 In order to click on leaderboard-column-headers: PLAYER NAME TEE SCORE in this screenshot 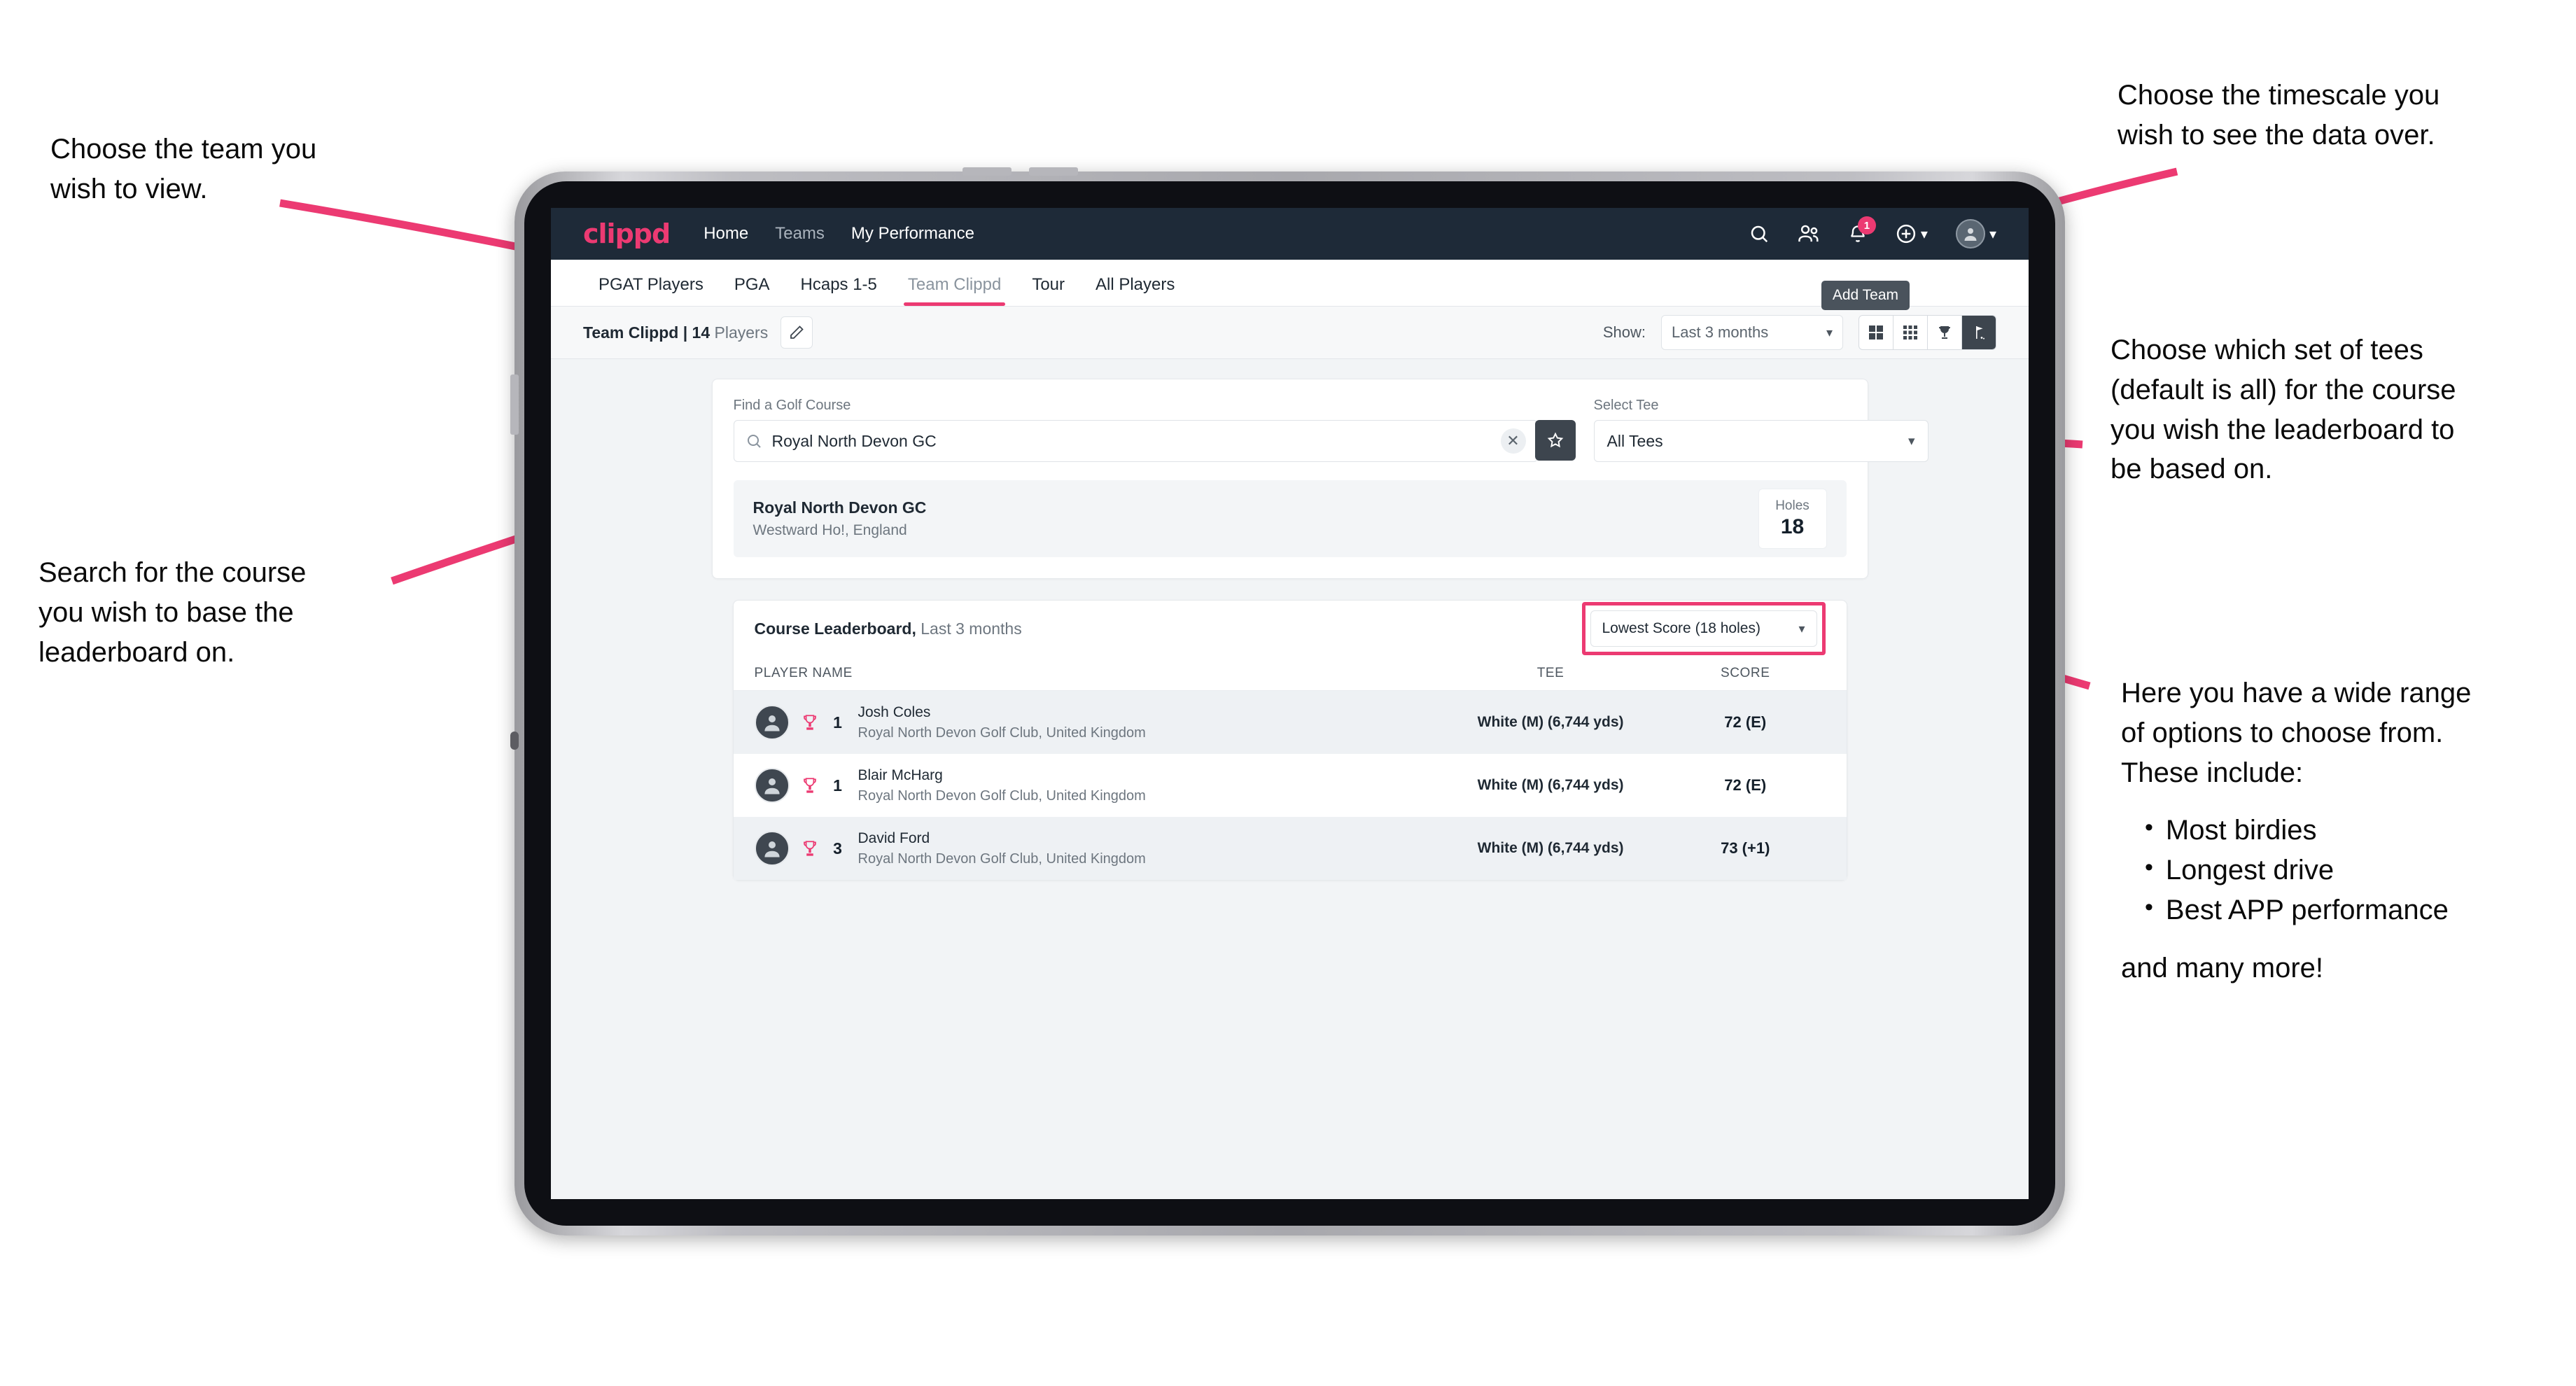, I will do `click(1290, 674)`.